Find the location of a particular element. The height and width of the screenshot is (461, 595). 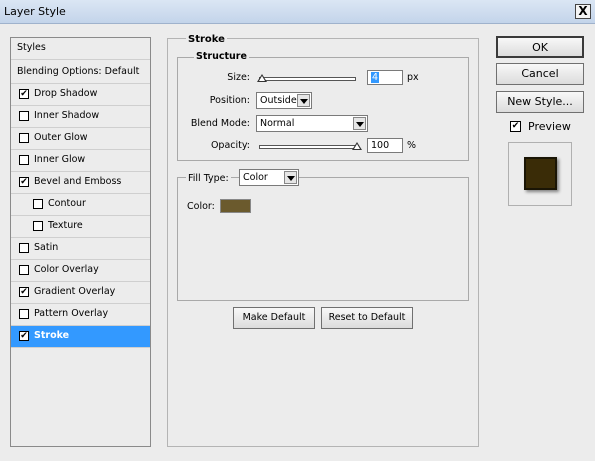

ok-button: OK is located at coordinates (540, 47).